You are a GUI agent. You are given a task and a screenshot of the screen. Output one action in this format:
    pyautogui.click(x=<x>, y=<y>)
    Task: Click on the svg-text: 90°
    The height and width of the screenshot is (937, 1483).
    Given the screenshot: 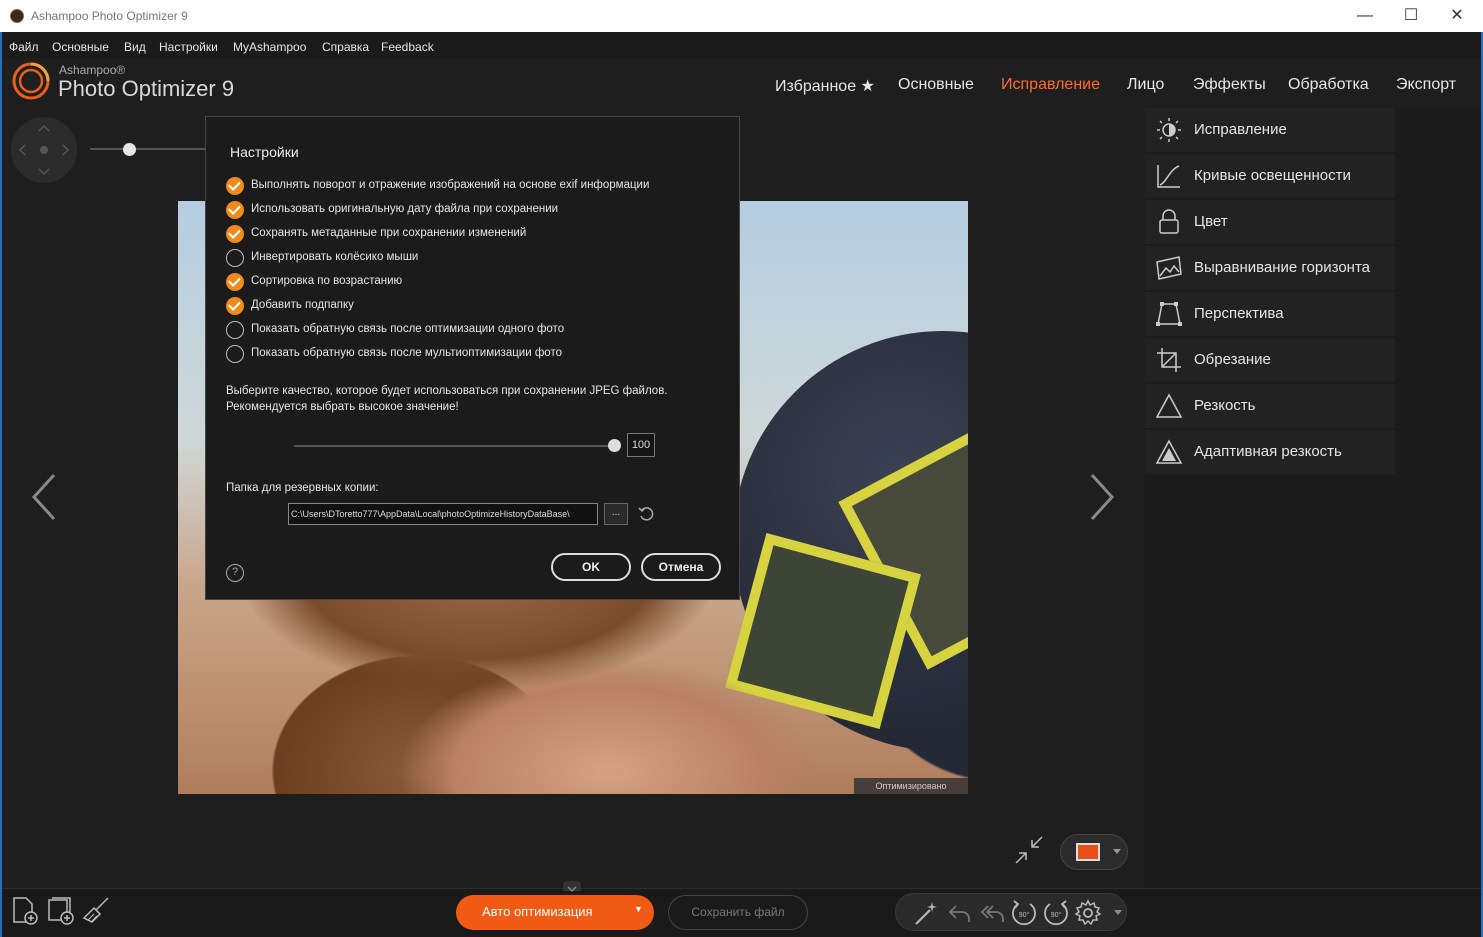 What is the action you would take?
    pyautogui.click(x=1024, y=915)
    